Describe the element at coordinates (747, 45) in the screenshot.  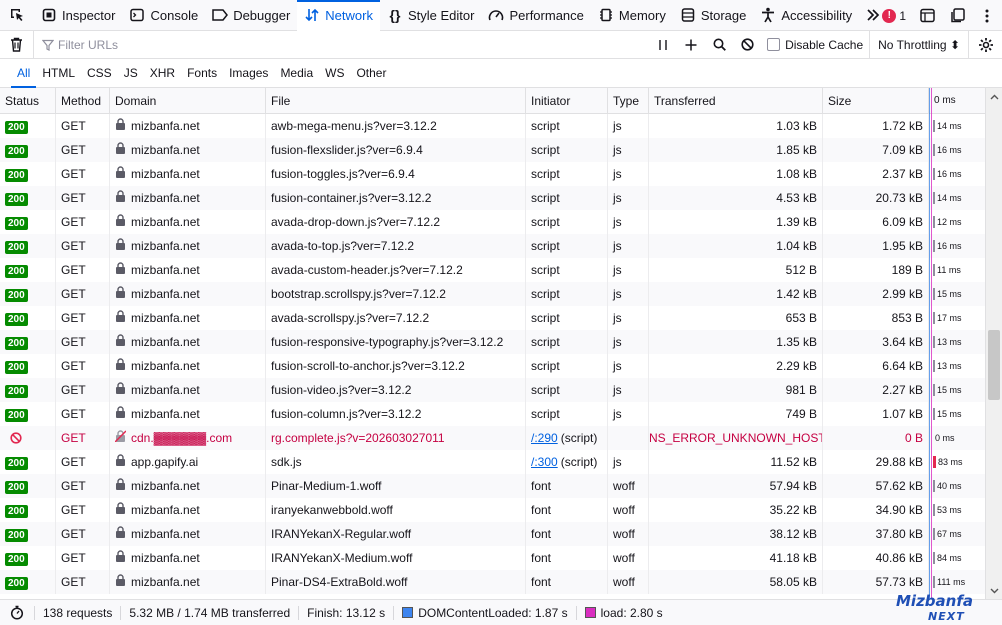
I see `request-blocking-button` at that location.